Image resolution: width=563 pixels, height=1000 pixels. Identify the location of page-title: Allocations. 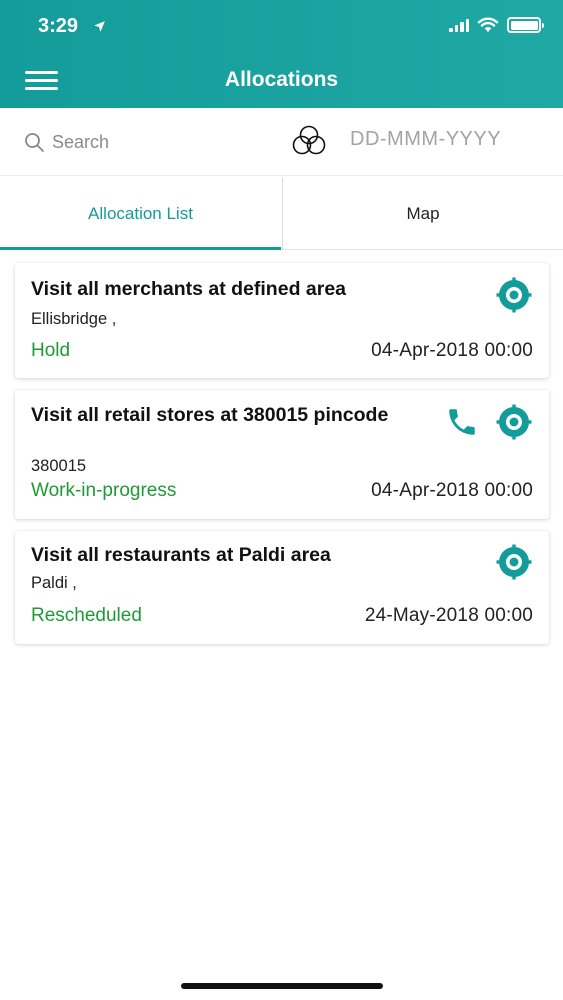
(281, 79).